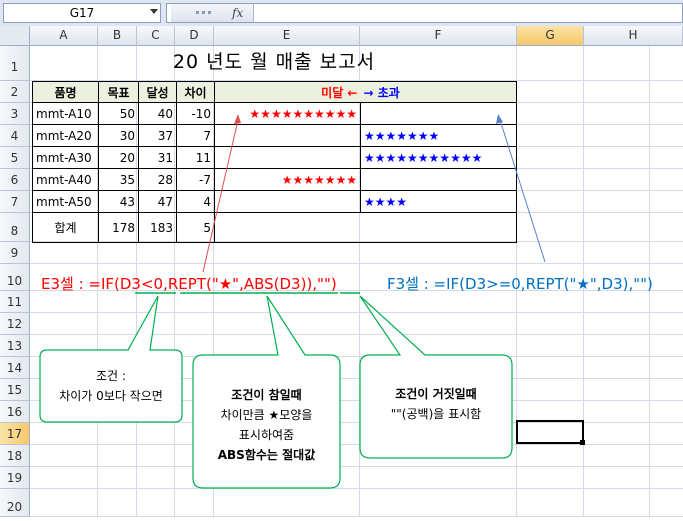 Image resolution: width=683 pixels, height=521 pixels. I want to click on true-bubble-line: 표시하여줌, so click(266, 435).